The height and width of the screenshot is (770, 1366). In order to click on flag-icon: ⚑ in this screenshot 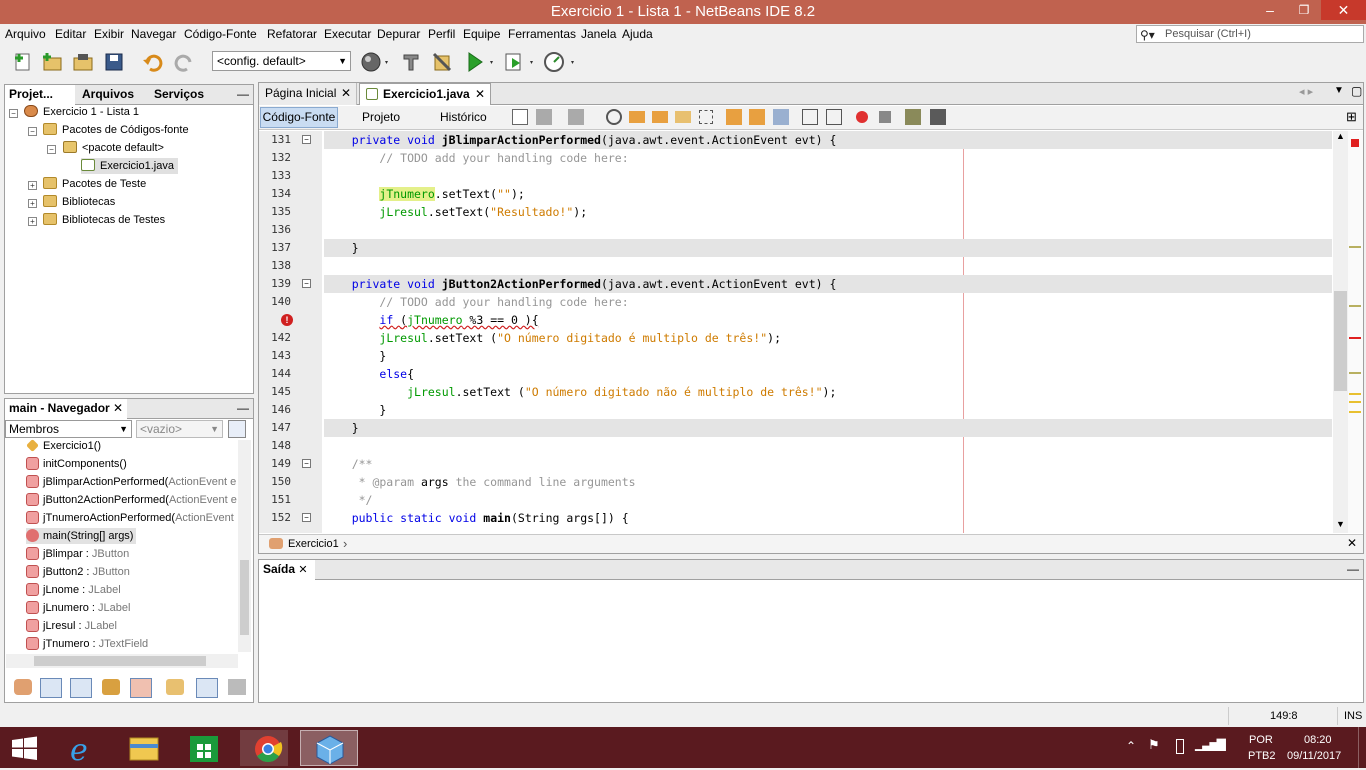, I will do `click(1154, 745)`.